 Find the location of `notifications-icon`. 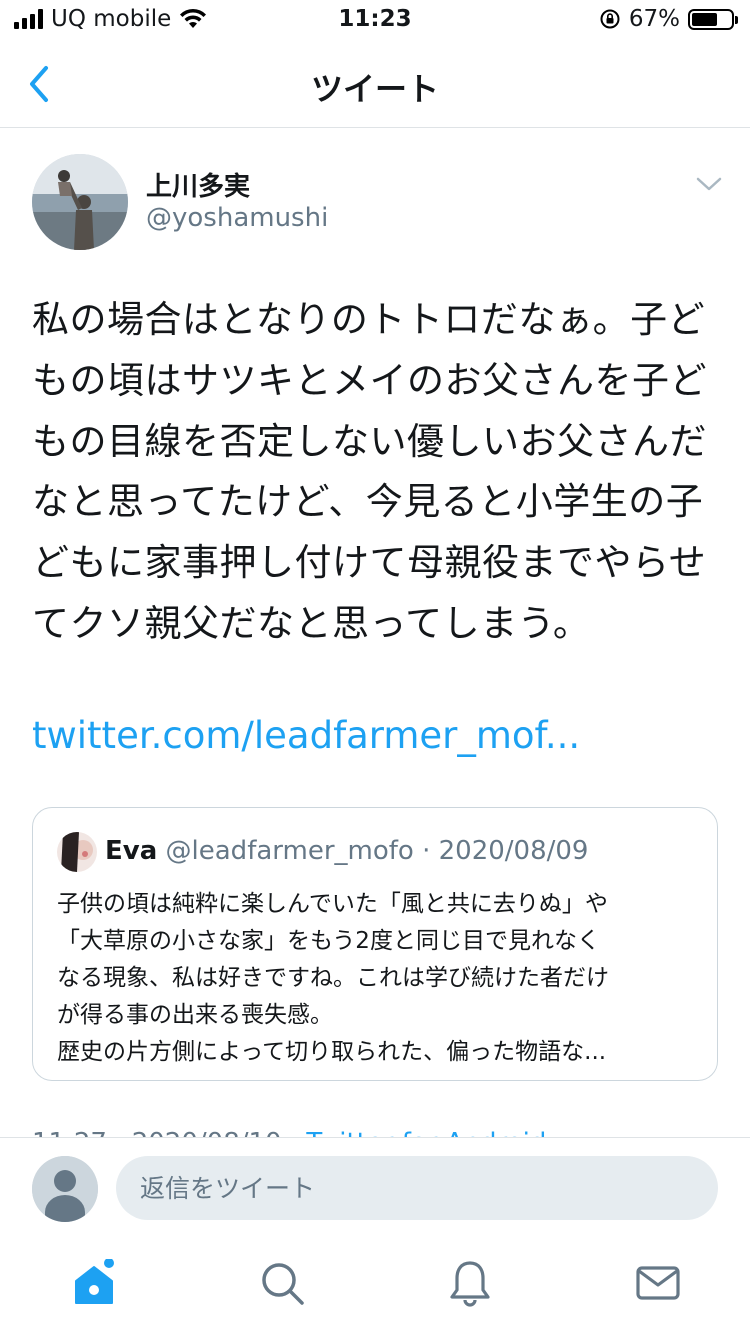

notifications-icon is located at coordinates (470, 1283).